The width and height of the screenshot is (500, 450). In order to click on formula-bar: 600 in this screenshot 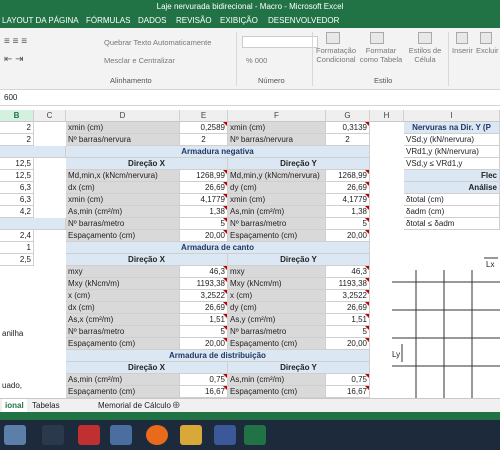, I will do `click(250, 98)`.